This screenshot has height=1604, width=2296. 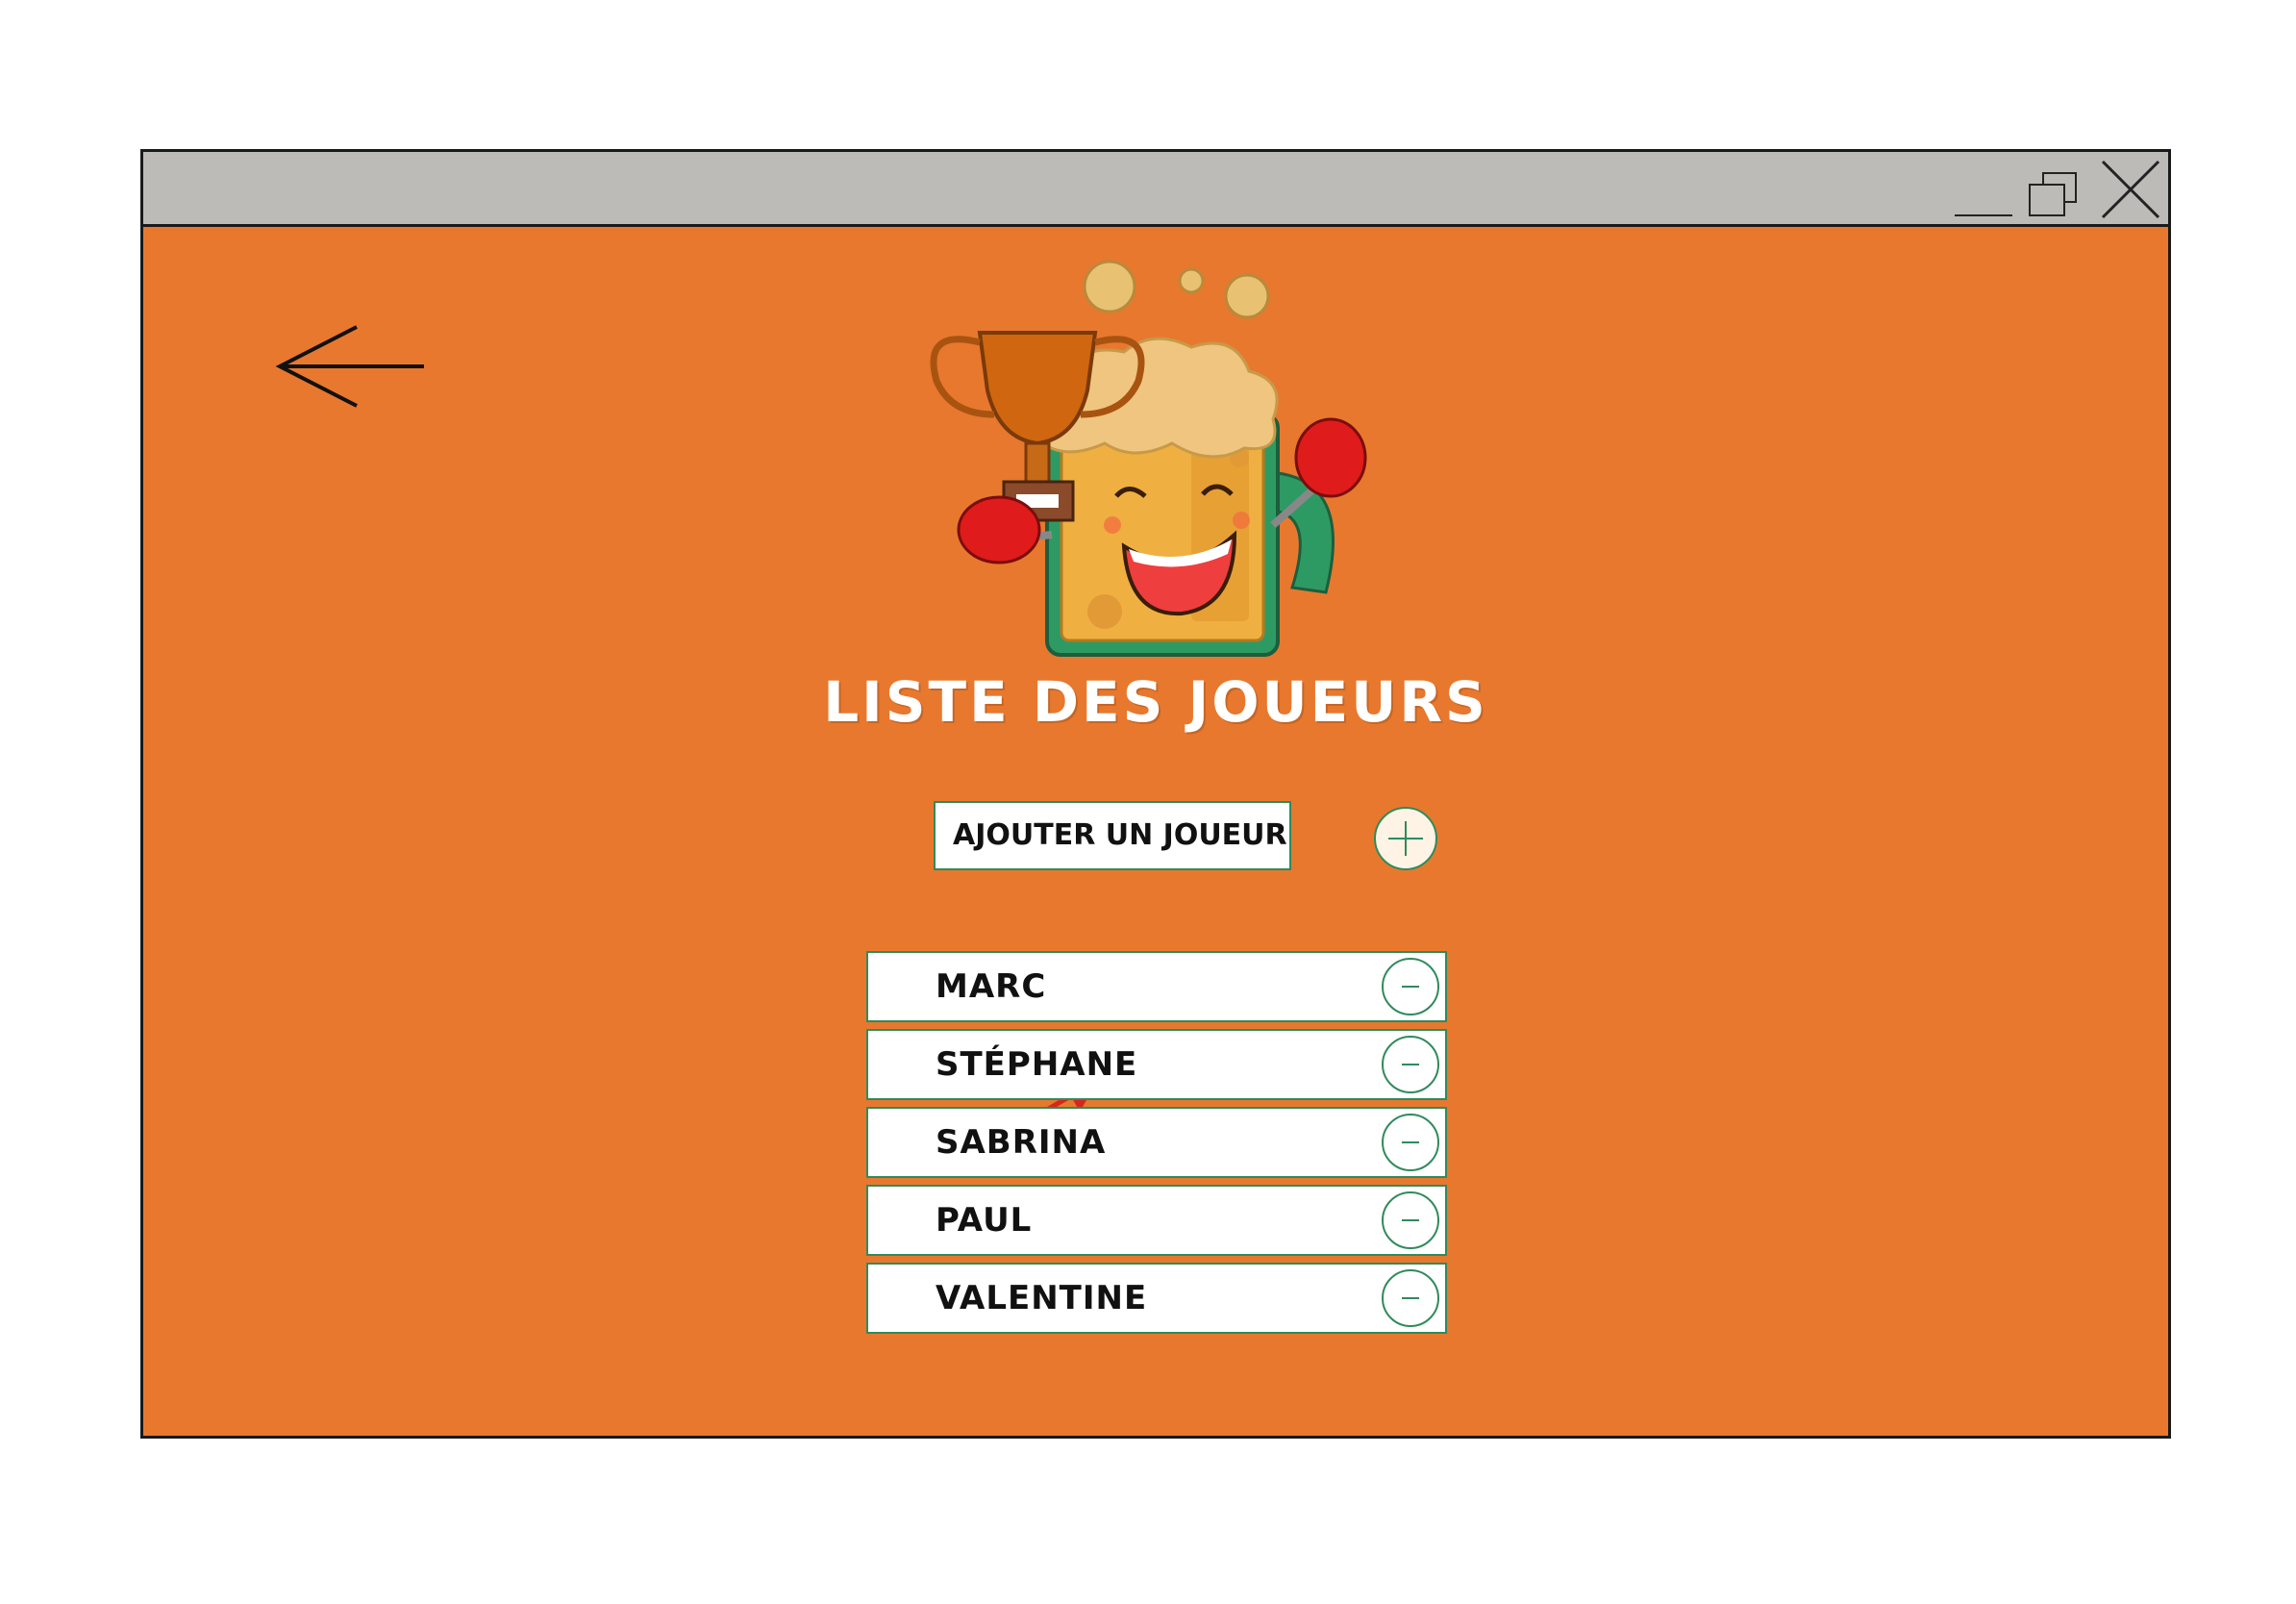 I want to click on player-list: MARC STÉPHANE SABRINA PAUL VALENTINE, so click(x=1156, y=1146).